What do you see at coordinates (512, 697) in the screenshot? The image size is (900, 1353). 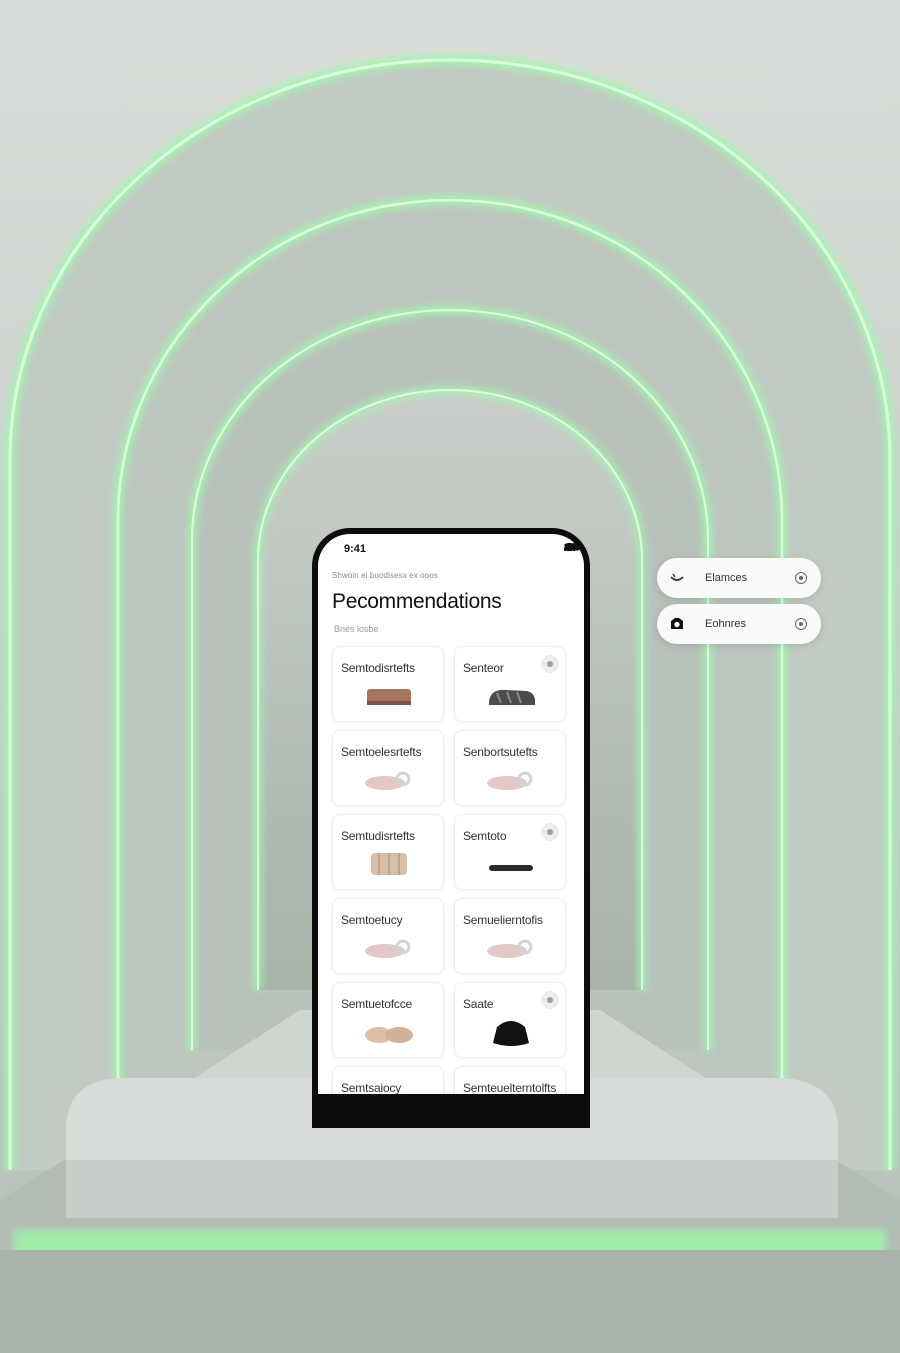 I see `sandal-icon` at bounding box center [512, 697].